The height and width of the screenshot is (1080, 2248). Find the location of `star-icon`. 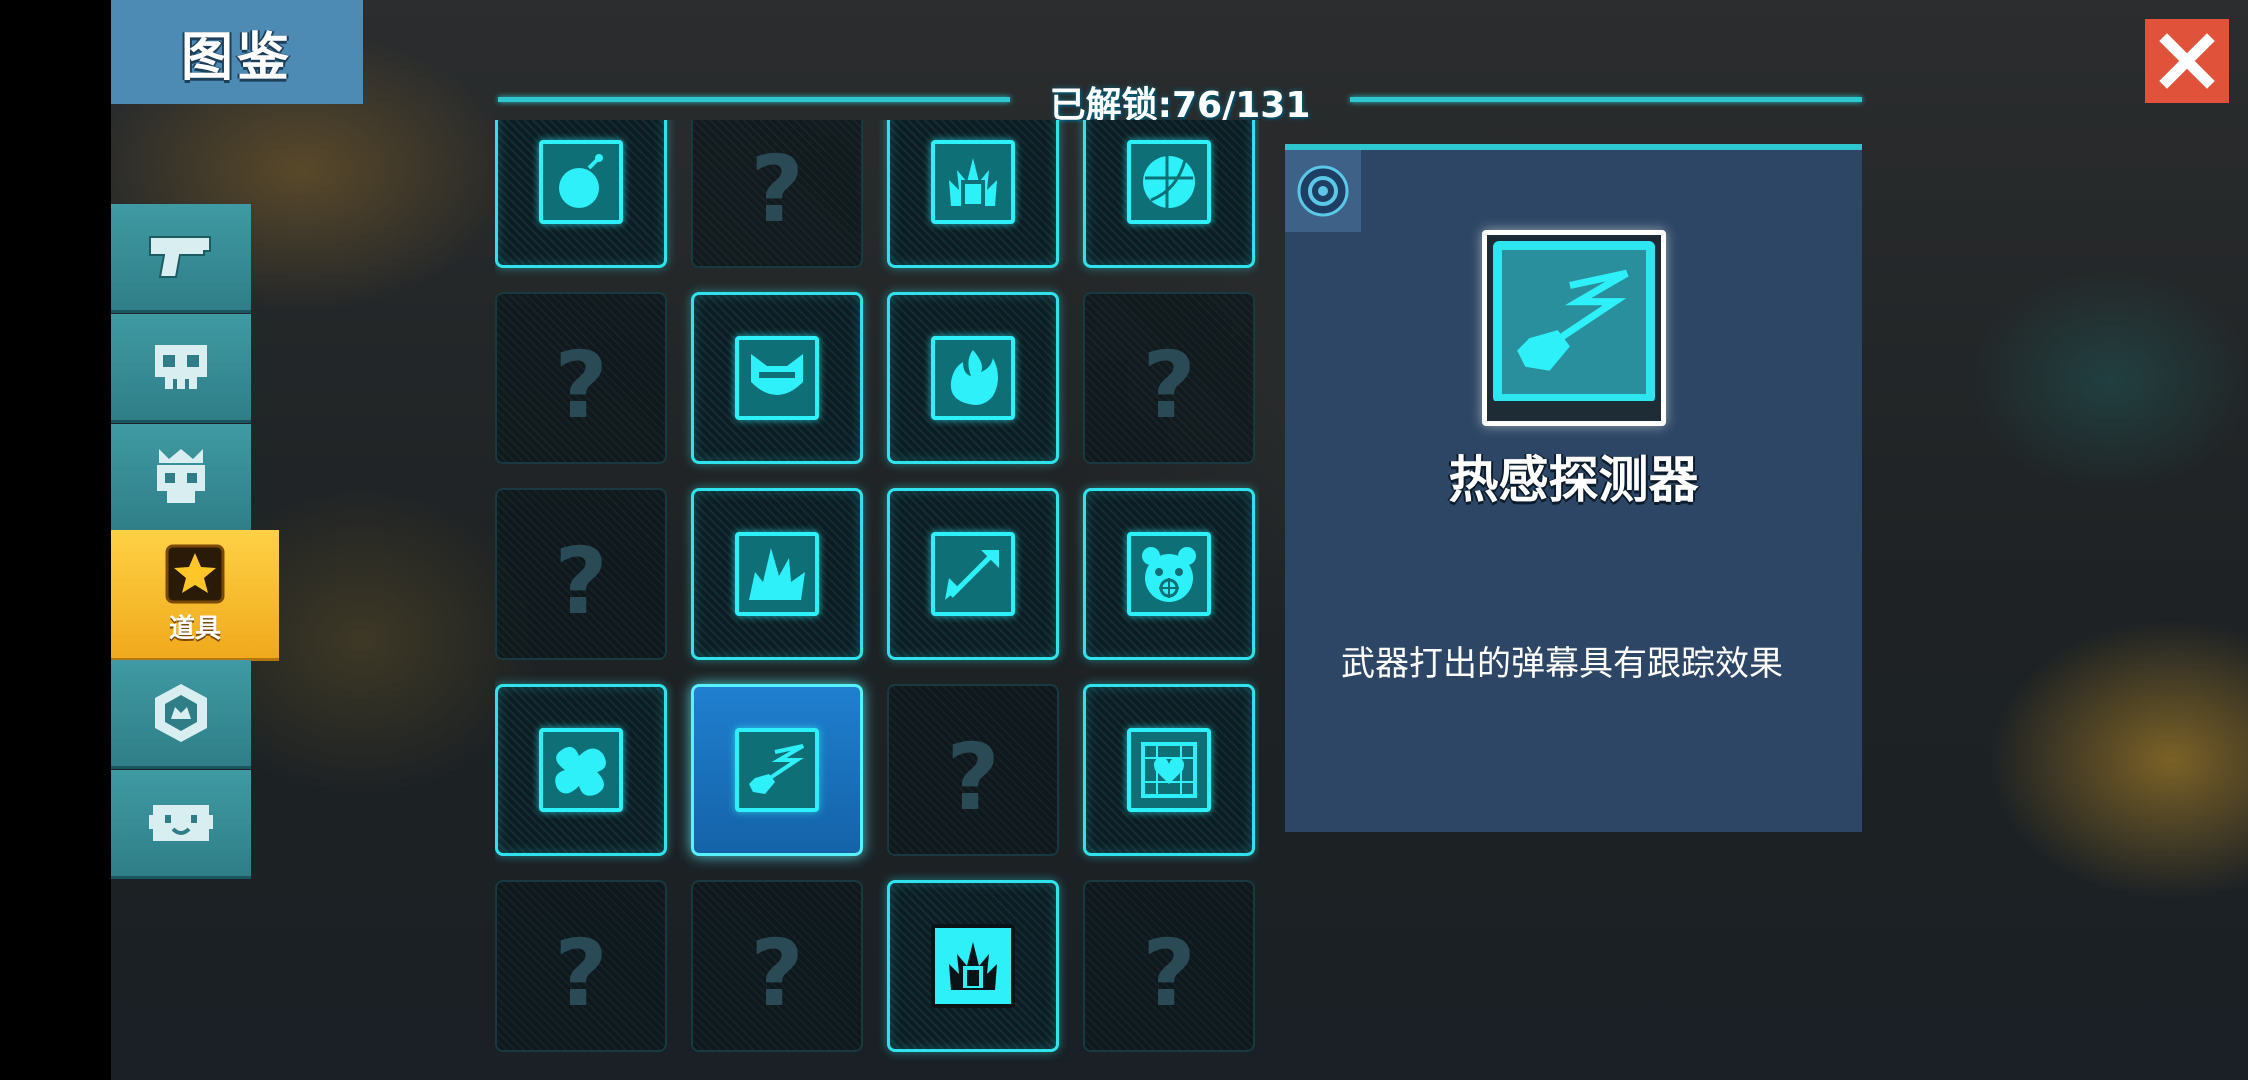

star-icon is located at coordinates (195, 573).